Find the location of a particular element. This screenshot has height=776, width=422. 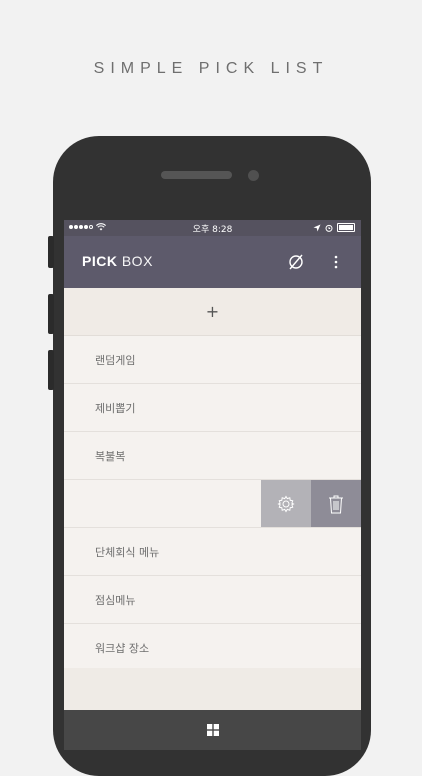

list-item-swiped is located at coordinates (212, 504).